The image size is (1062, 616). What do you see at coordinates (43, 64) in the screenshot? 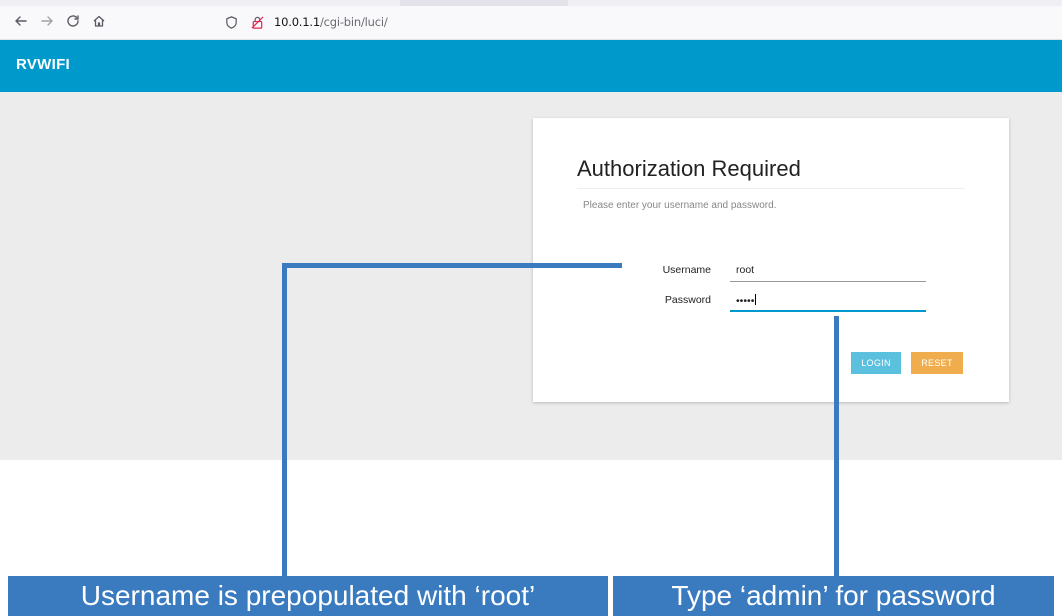
I see `app-title: RVWIFI` at bounding box center [43, 64].